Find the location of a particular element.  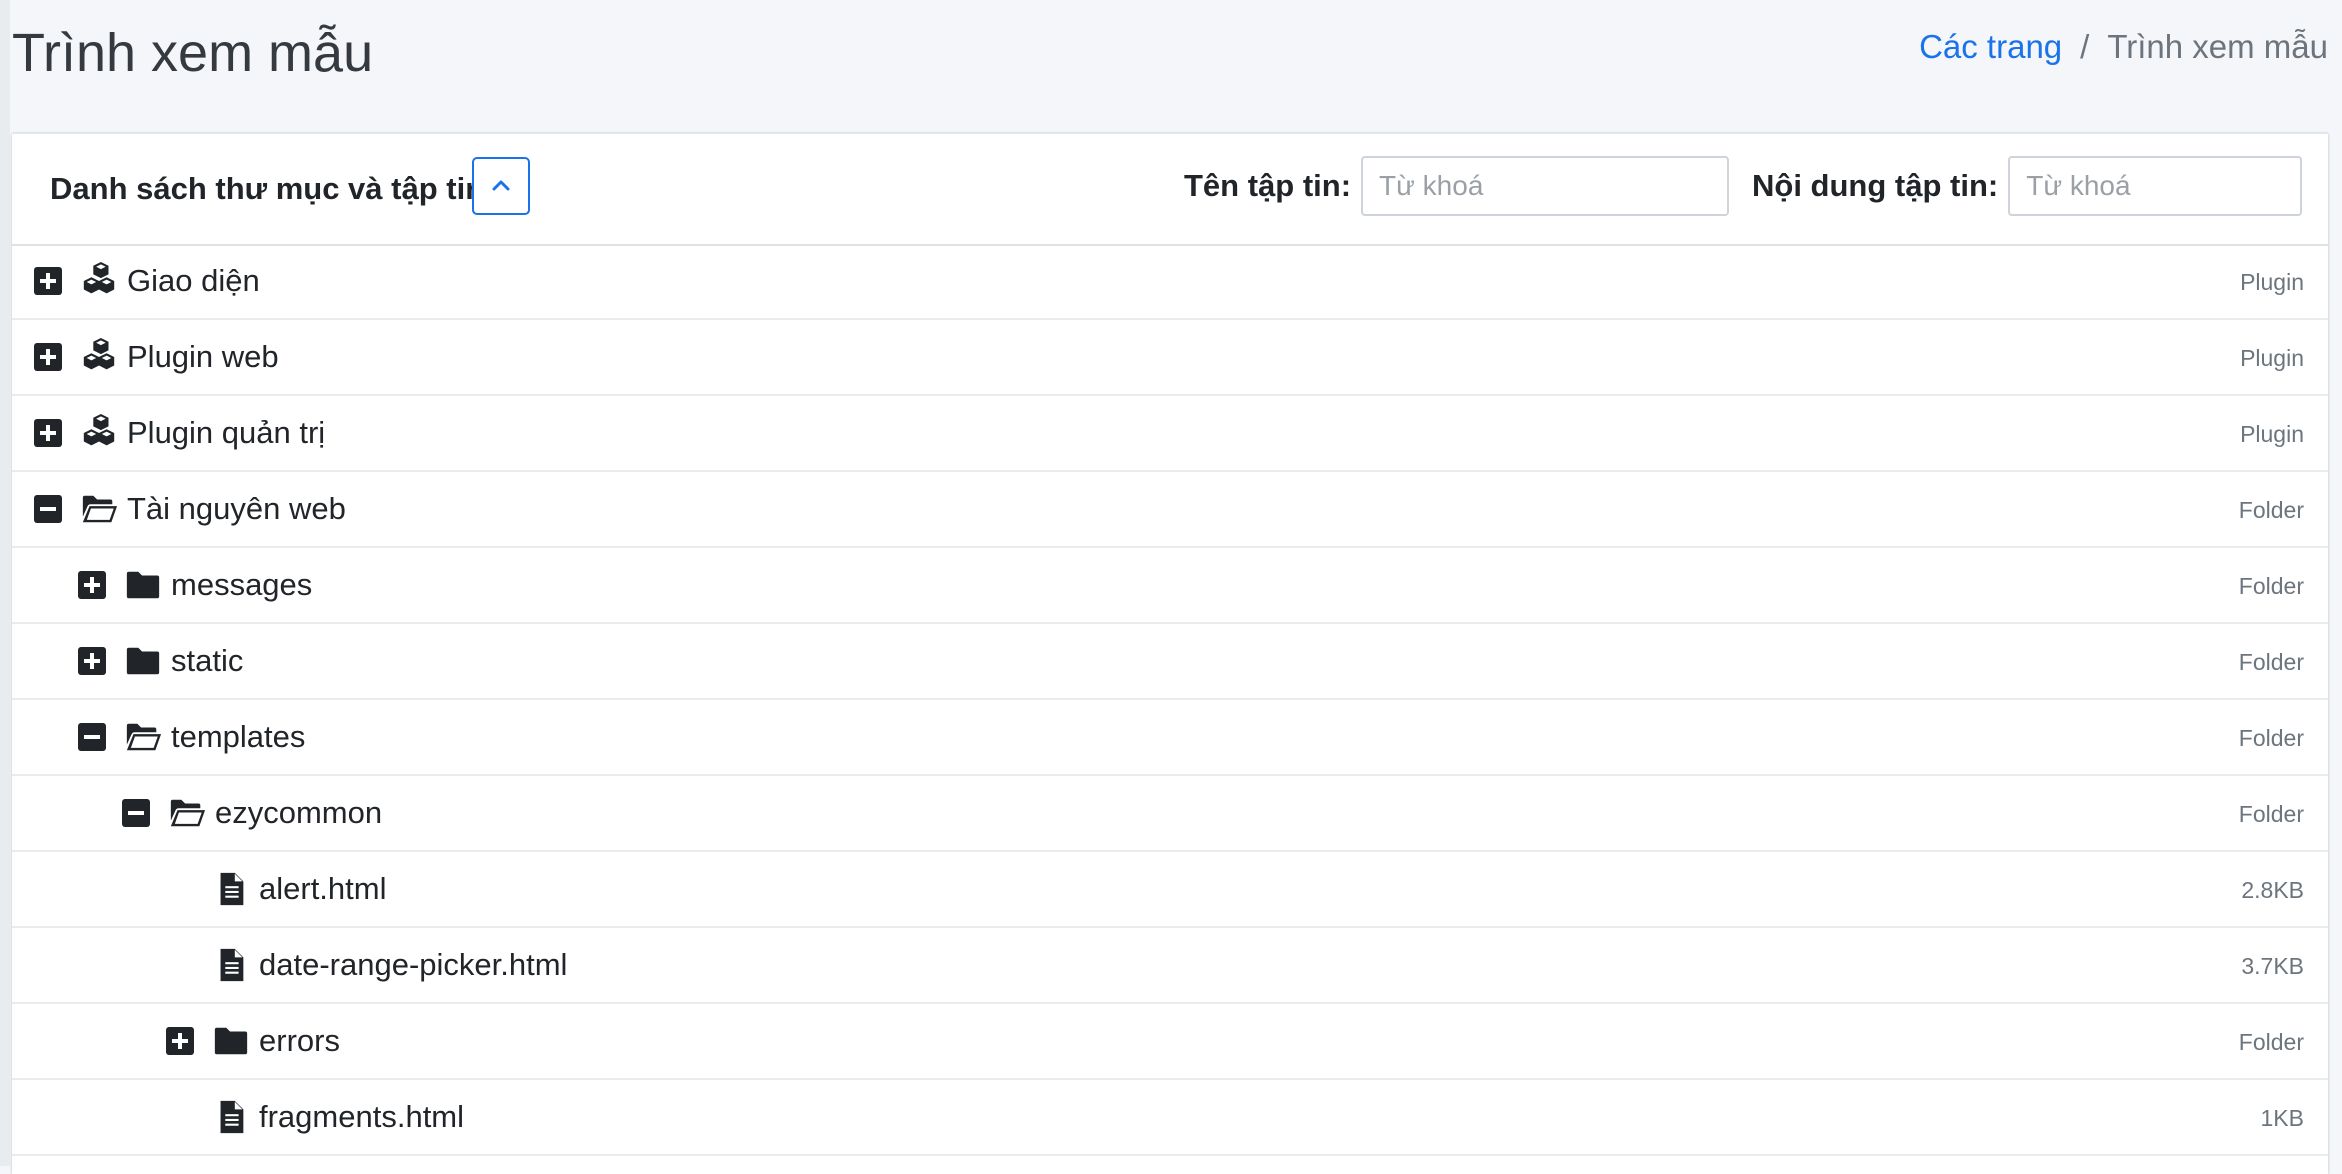

tree-item-name: Giao diện is located at coordinates (193, 281).